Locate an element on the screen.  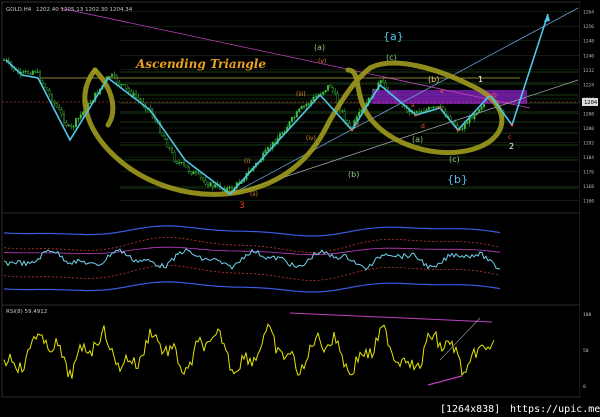
y-tick-label: 1224 is located at coordinates (588, 85).